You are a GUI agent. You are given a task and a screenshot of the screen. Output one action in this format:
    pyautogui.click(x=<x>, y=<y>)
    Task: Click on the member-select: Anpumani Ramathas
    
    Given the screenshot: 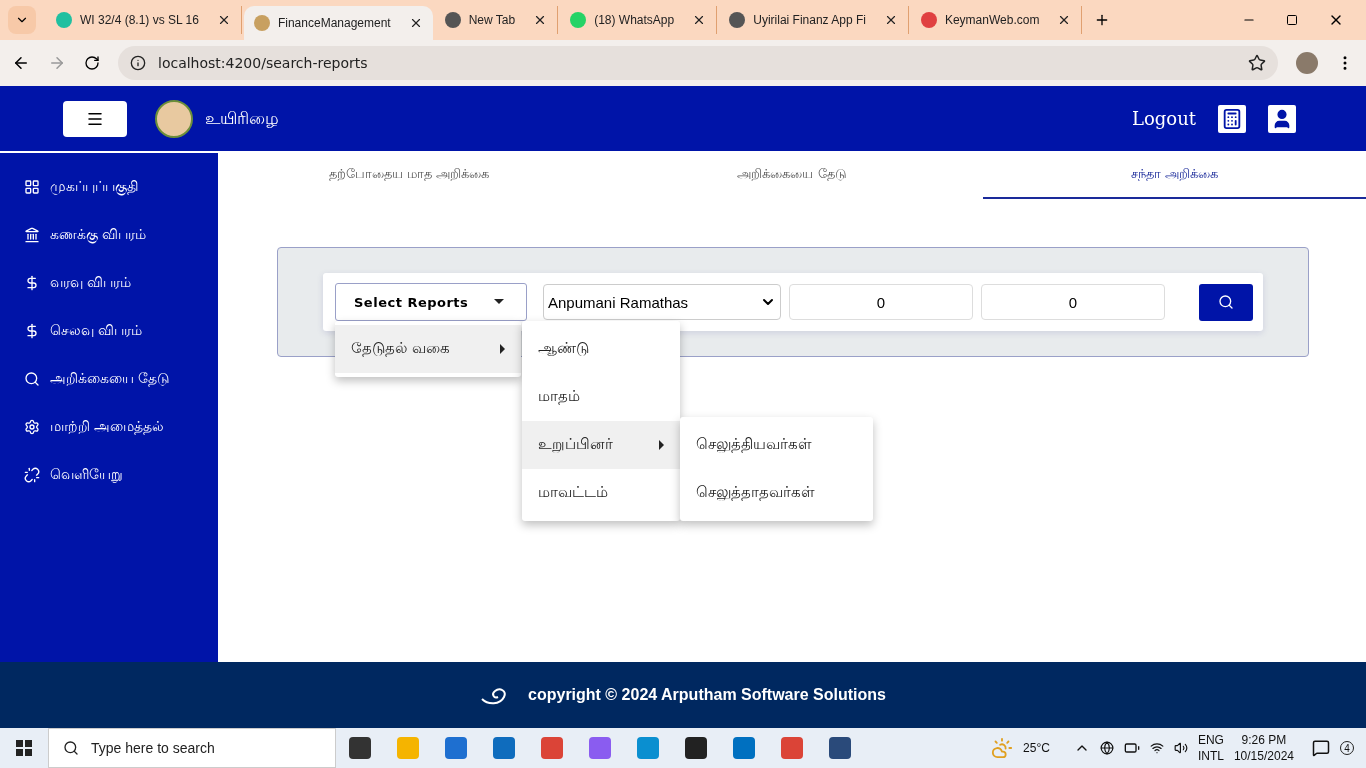 What is the action you would take?
    pyautogui.click(x=662, y=302)
    